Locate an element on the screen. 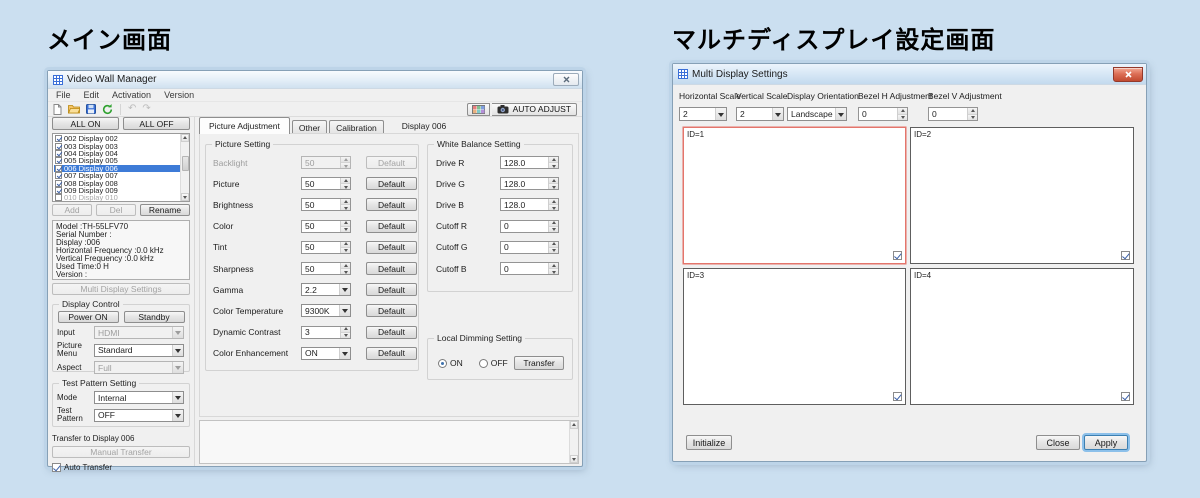 This screenshot has height=498, width=1200. picture-default-button: Default is located at coordinates (391, 184).